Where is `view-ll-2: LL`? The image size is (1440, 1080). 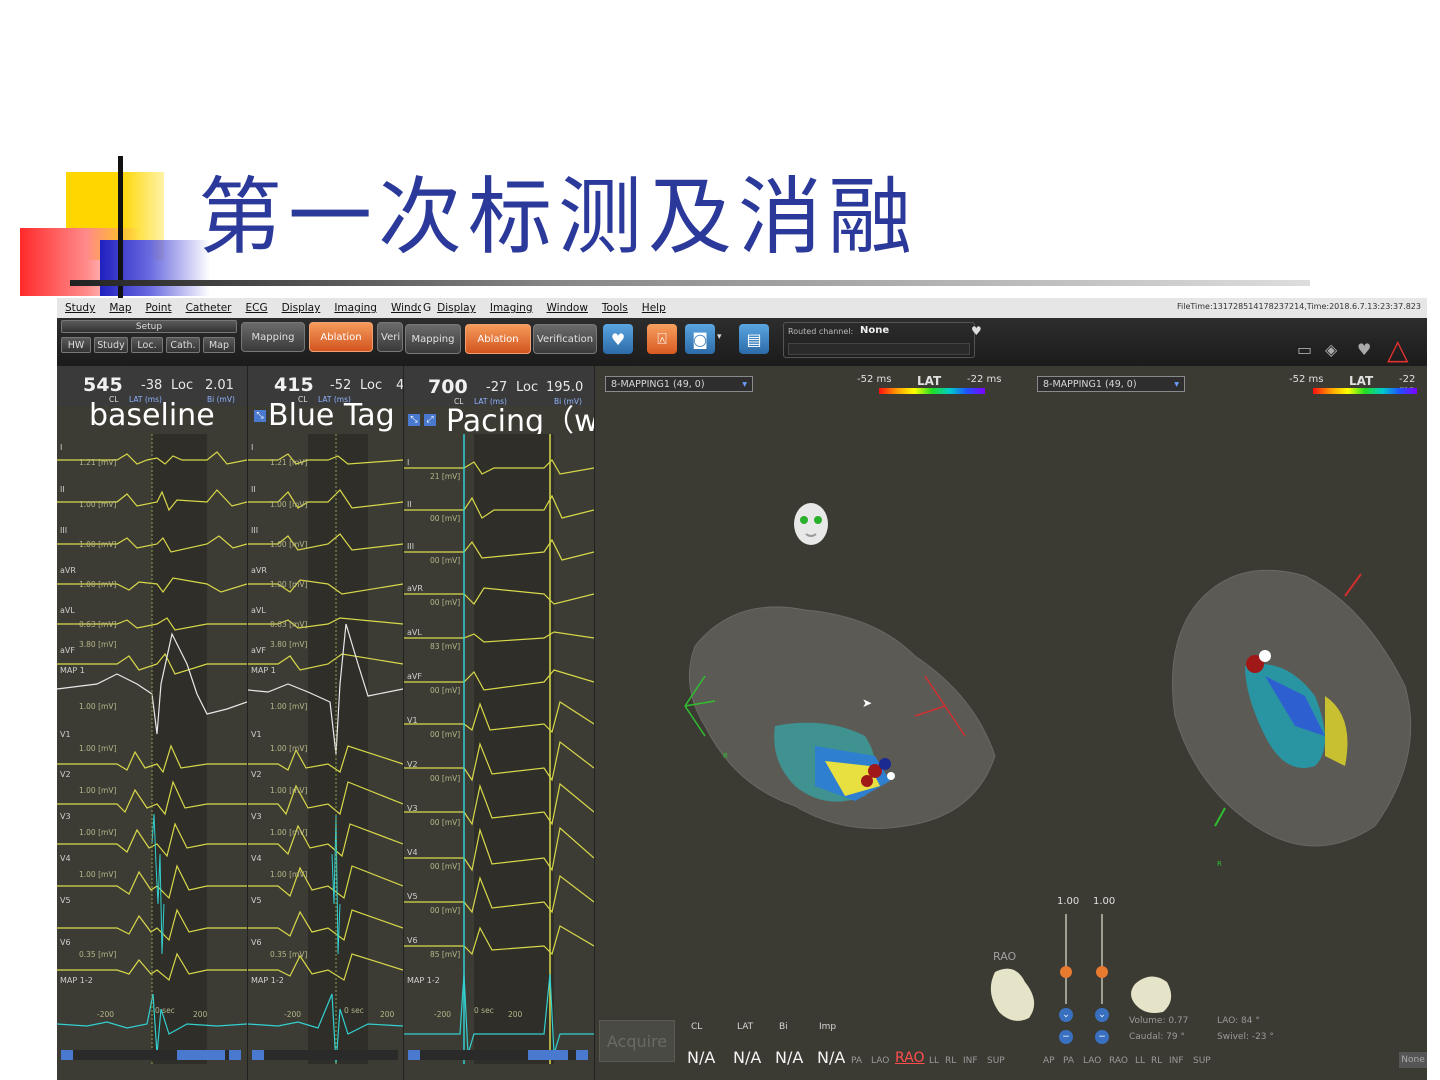 view-ll-2: LL is located at coordinates (1140, 1061).